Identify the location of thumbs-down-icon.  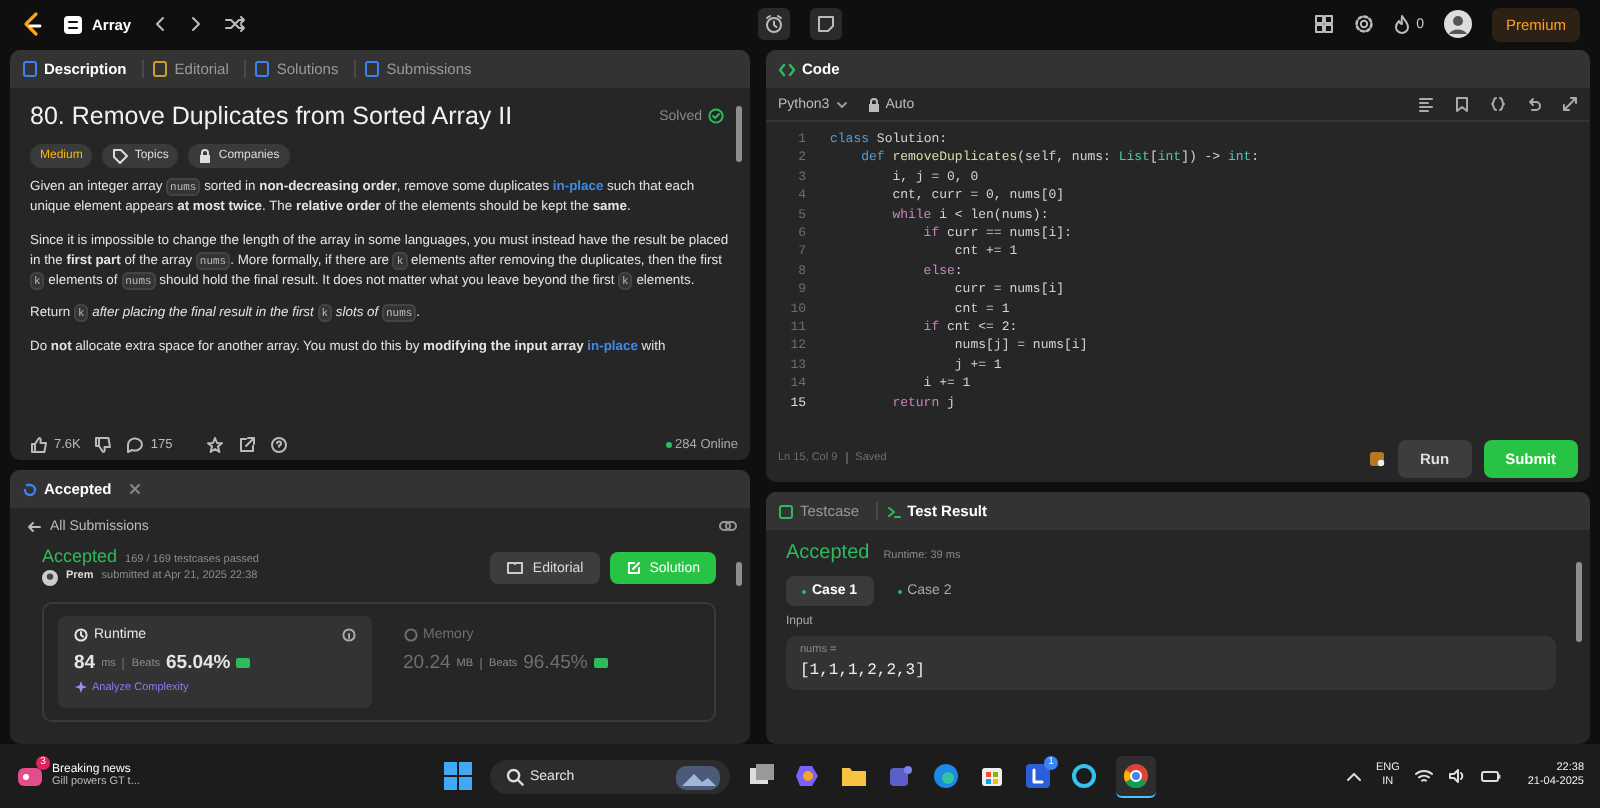
(103, 445).